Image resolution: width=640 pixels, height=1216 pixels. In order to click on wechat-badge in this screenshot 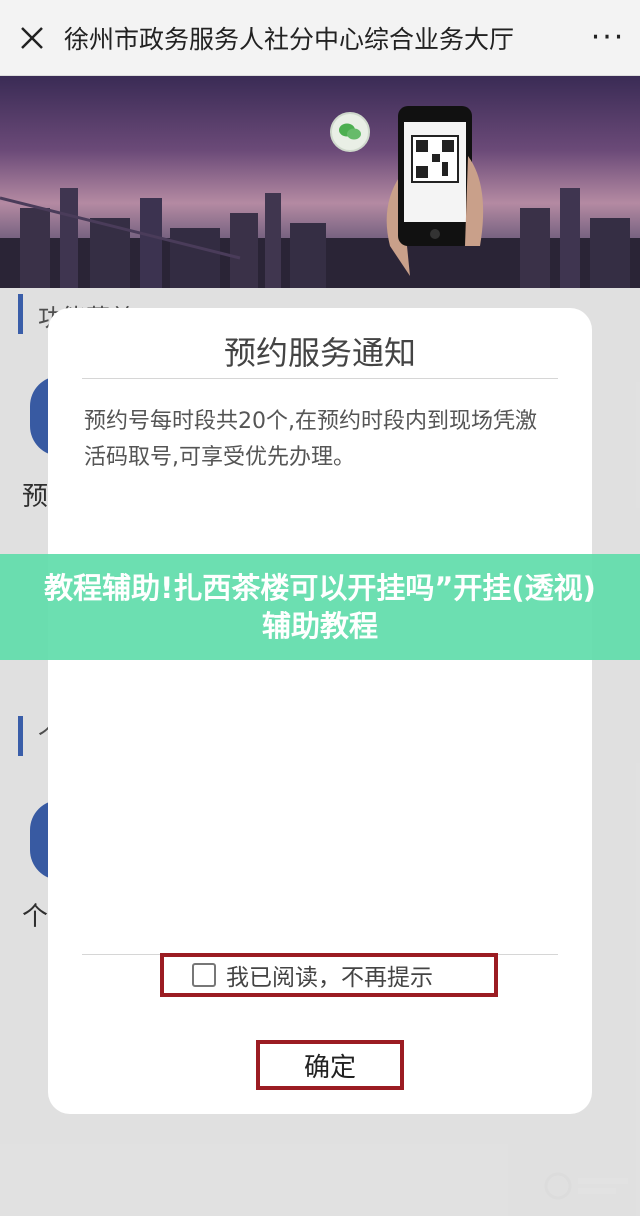, I will do `click(350, 132)`.